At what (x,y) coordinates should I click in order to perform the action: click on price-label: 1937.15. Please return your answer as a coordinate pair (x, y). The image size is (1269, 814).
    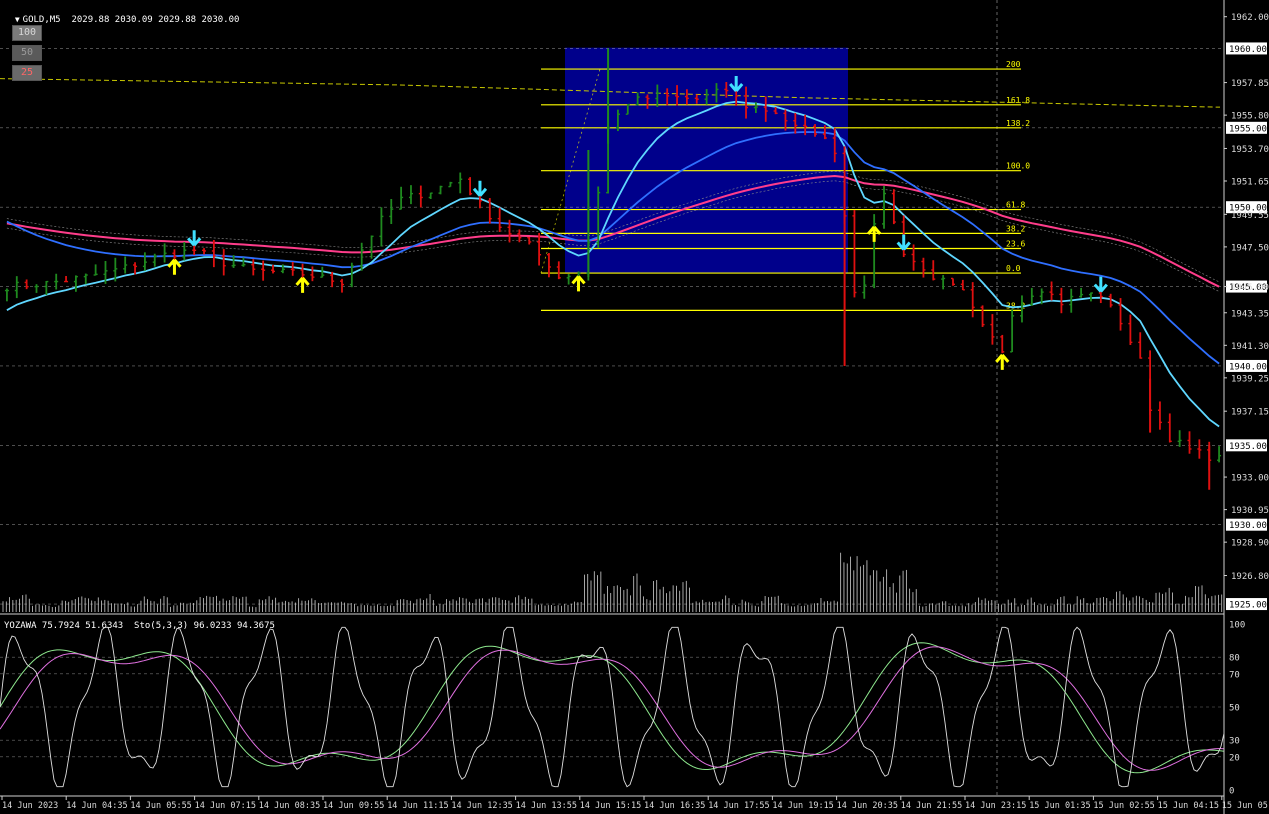
    Looking at the image, I should click on (1250, 413).